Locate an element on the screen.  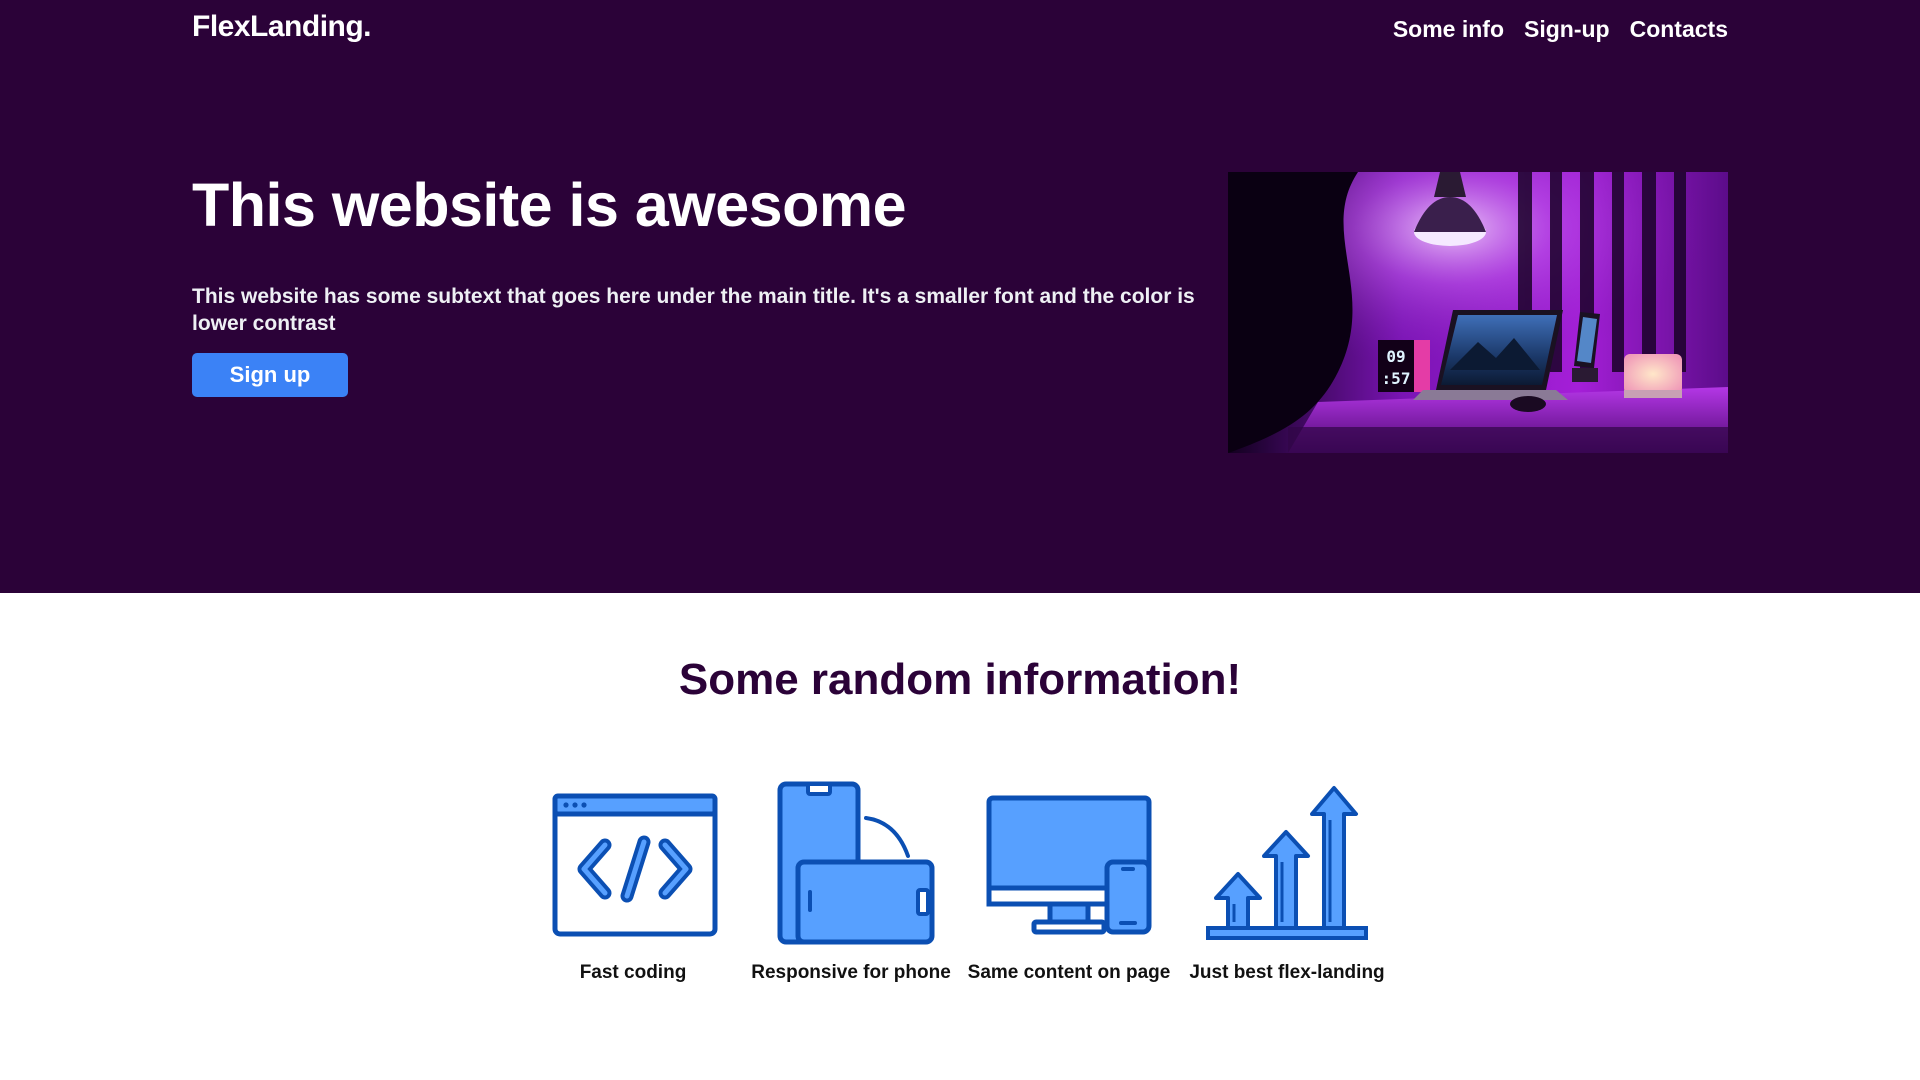
feature-label: Just best flex-landing is located at coordinates (1287, 972).